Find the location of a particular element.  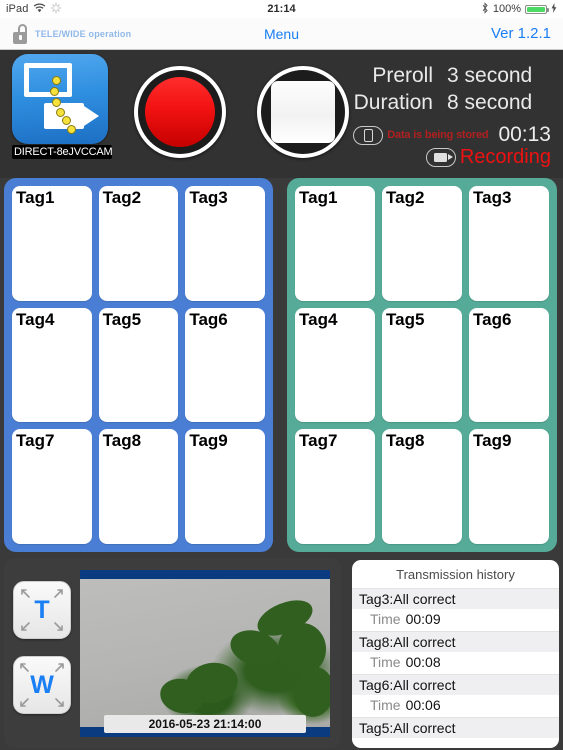

stop-indicator-icon is located at coordinates (303, 112).